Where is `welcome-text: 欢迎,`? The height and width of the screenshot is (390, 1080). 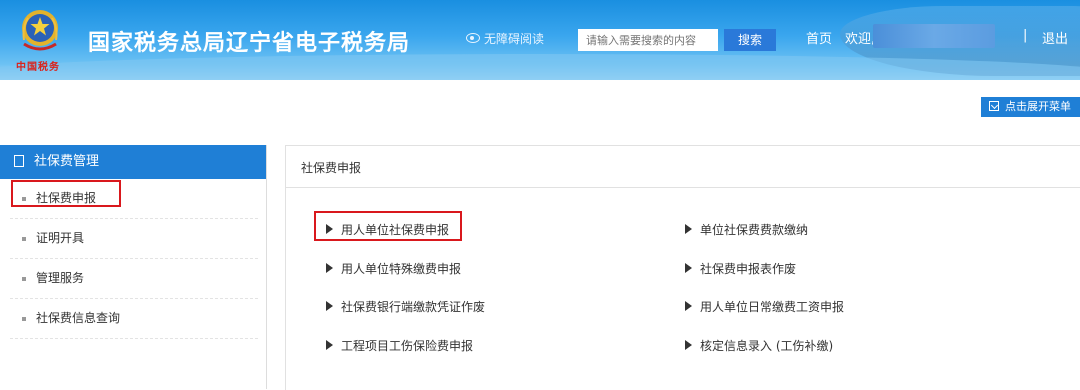 welcome-text: 欢迎, is located at coordinates (860, 39).